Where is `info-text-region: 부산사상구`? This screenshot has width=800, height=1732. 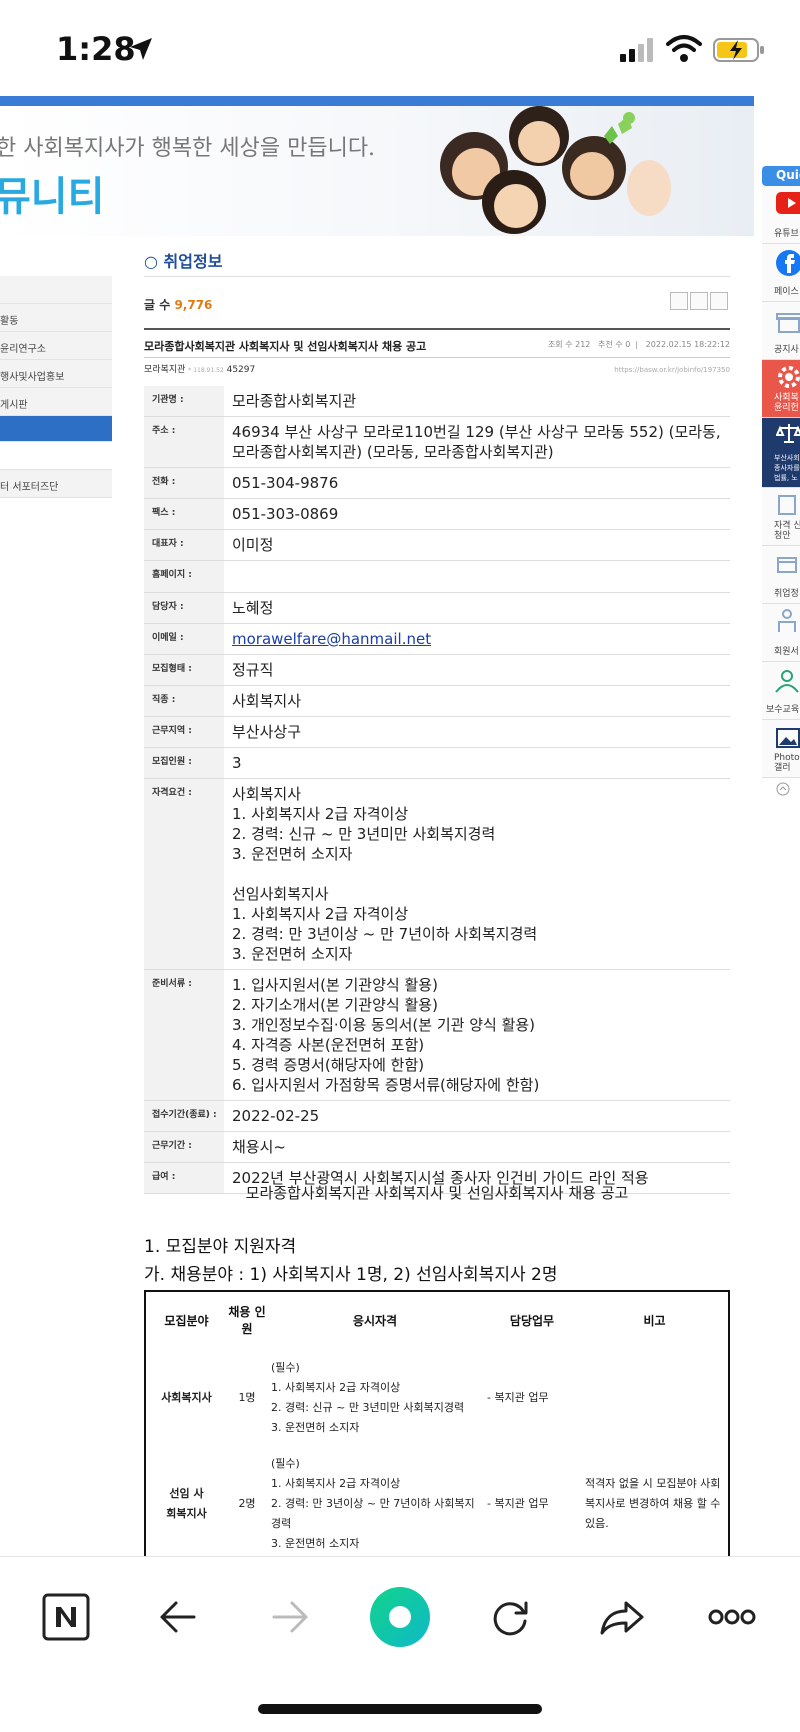
info-text-region: 부산사상구 is located at coordinates (267, 732).